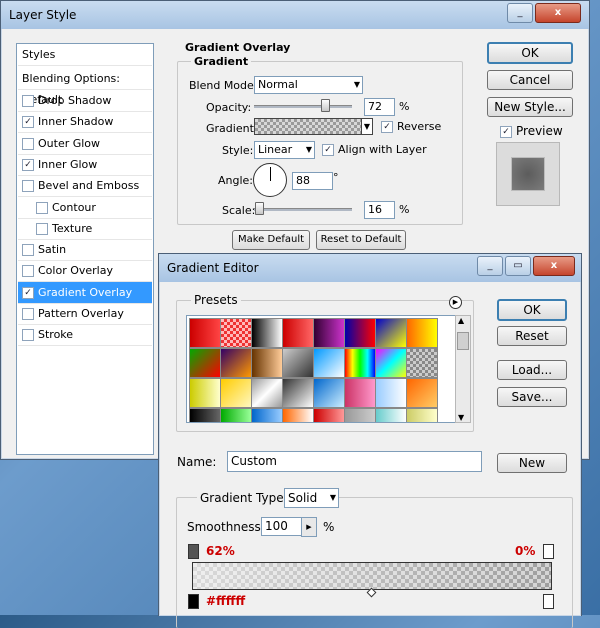 Image resolution: width=600 pixels, height=628 pixels. Describe the element at coordinates (271, 240) in the screenshot. I see `make-default-button: Make Default` at that location.